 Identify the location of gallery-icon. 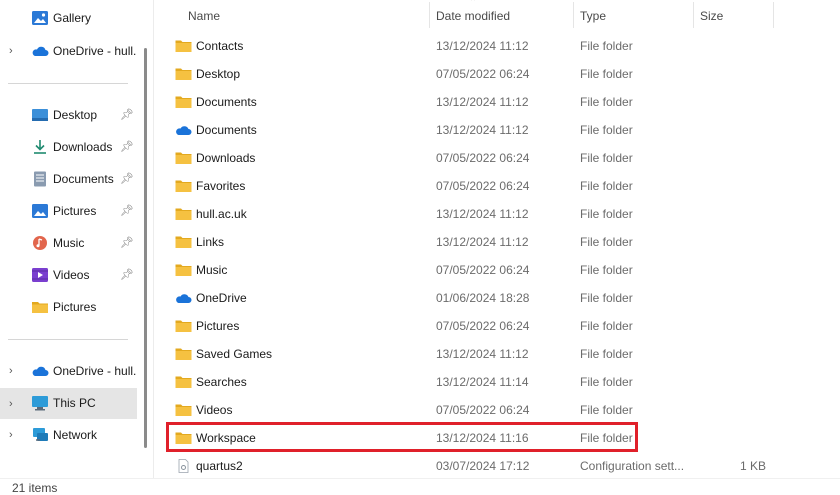
(40, 18).